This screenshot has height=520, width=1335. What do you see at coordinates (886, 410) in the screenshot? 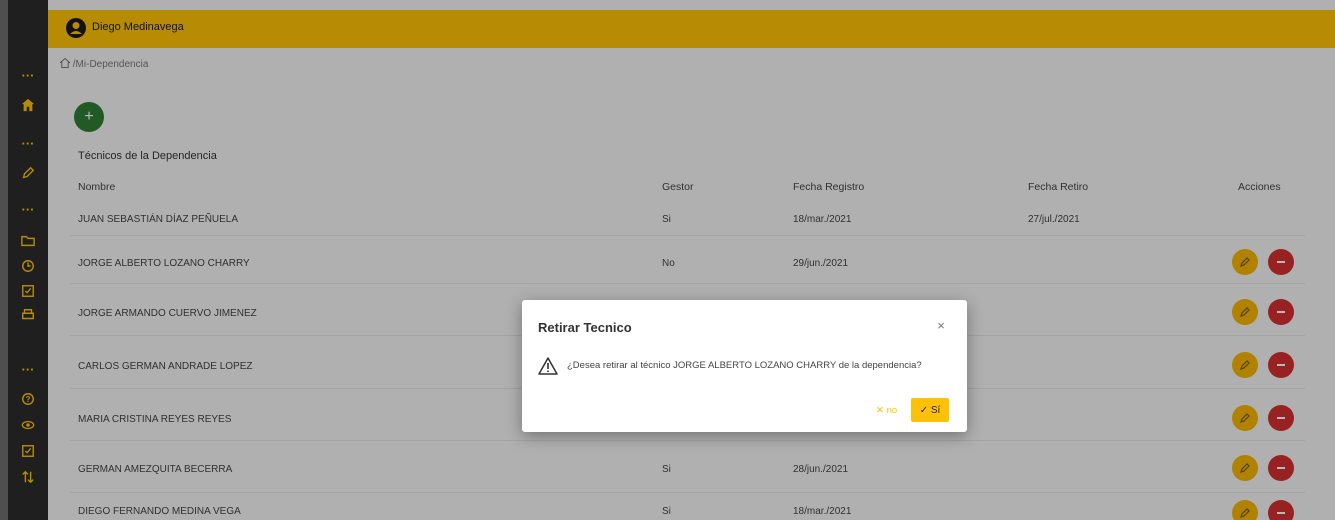
I see `cancel-button: ✕ no` at bounding box center [886, 410].